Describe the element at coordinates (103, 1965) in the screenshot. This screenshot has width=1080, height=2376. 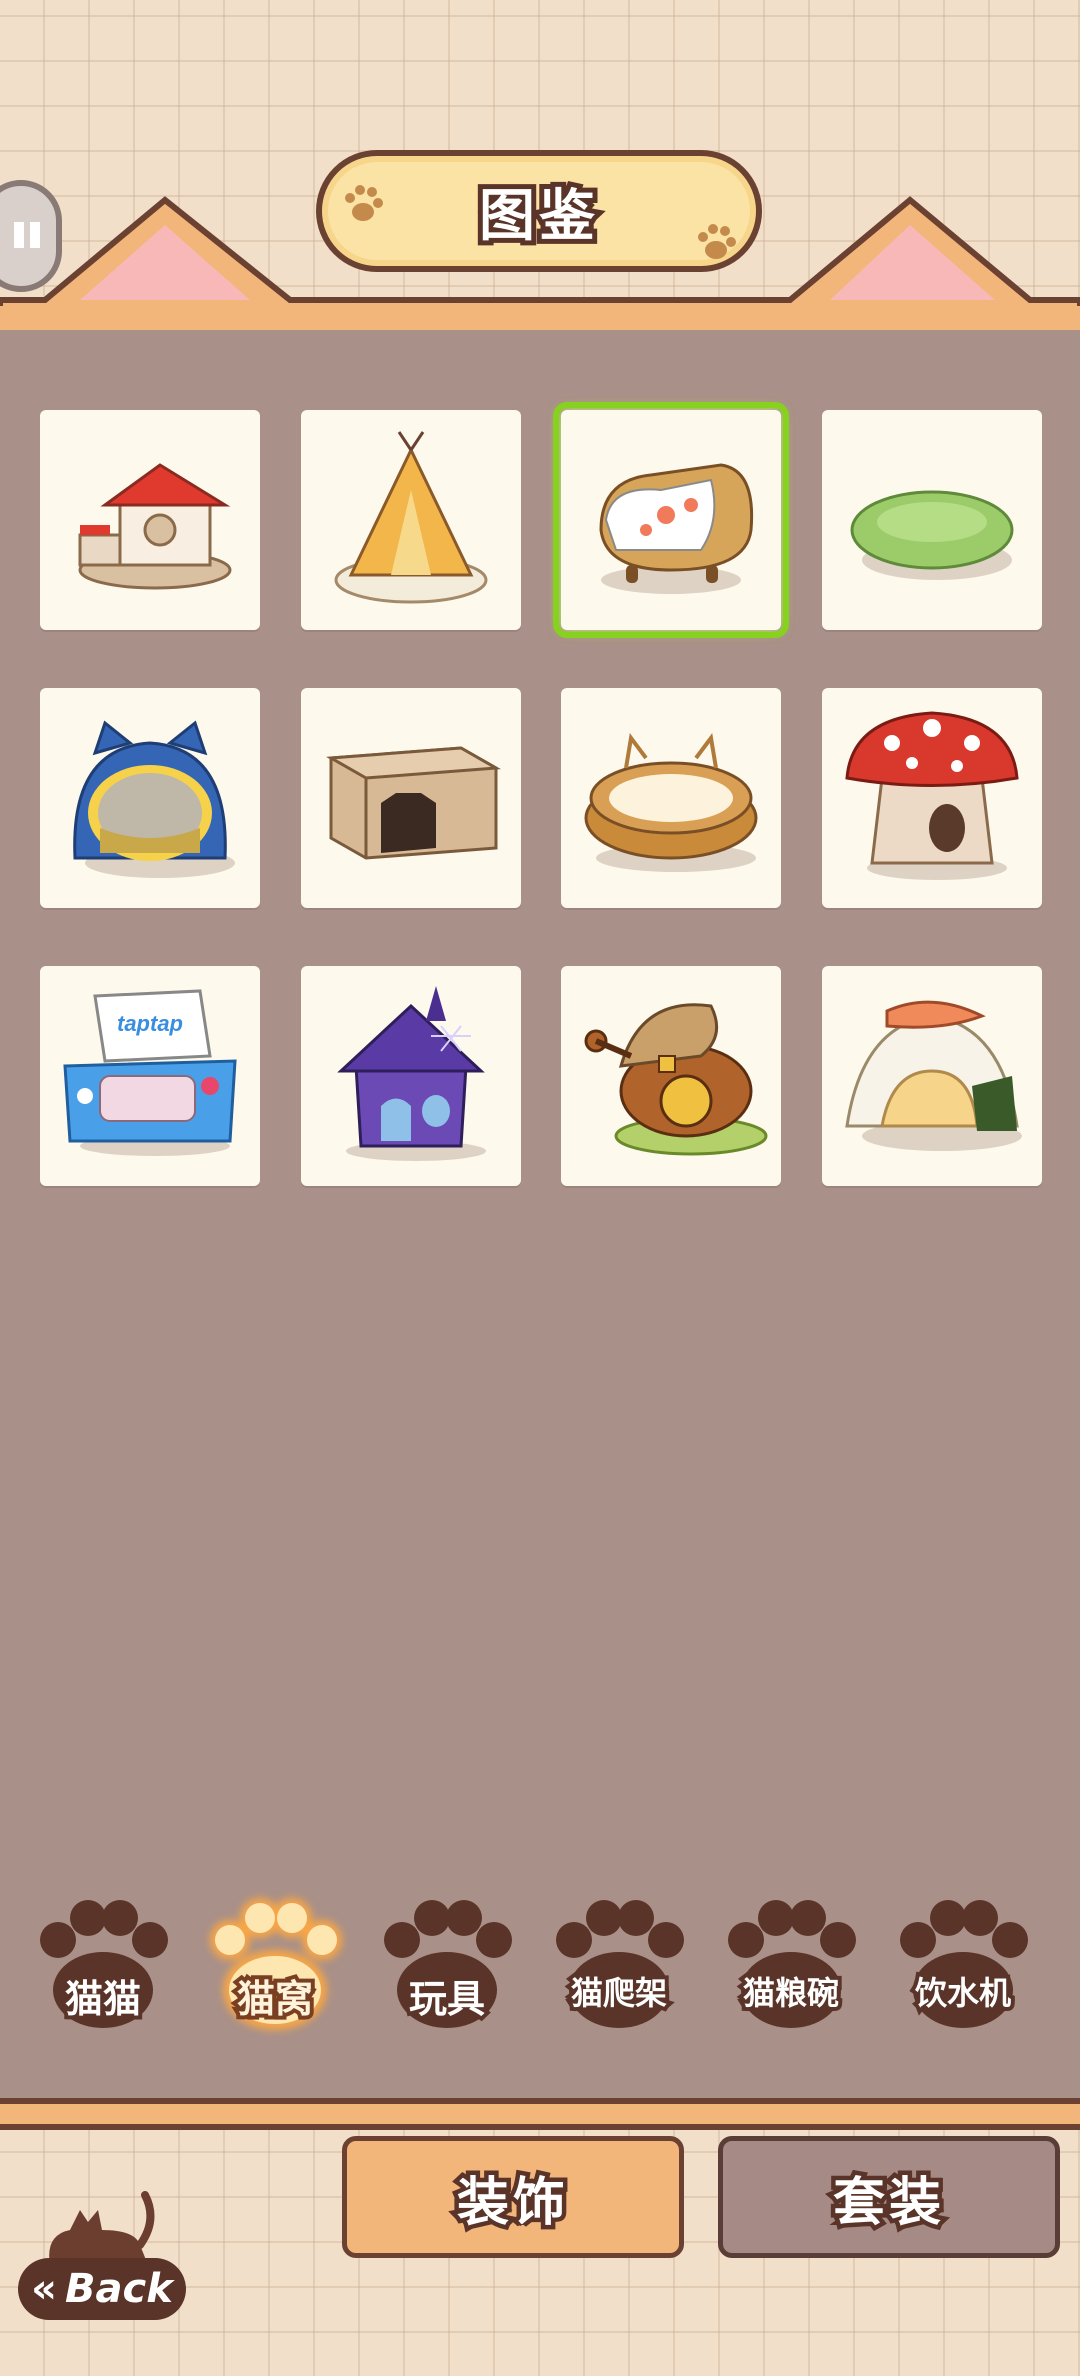
I see `tab-cats: 猫猫` at that location.